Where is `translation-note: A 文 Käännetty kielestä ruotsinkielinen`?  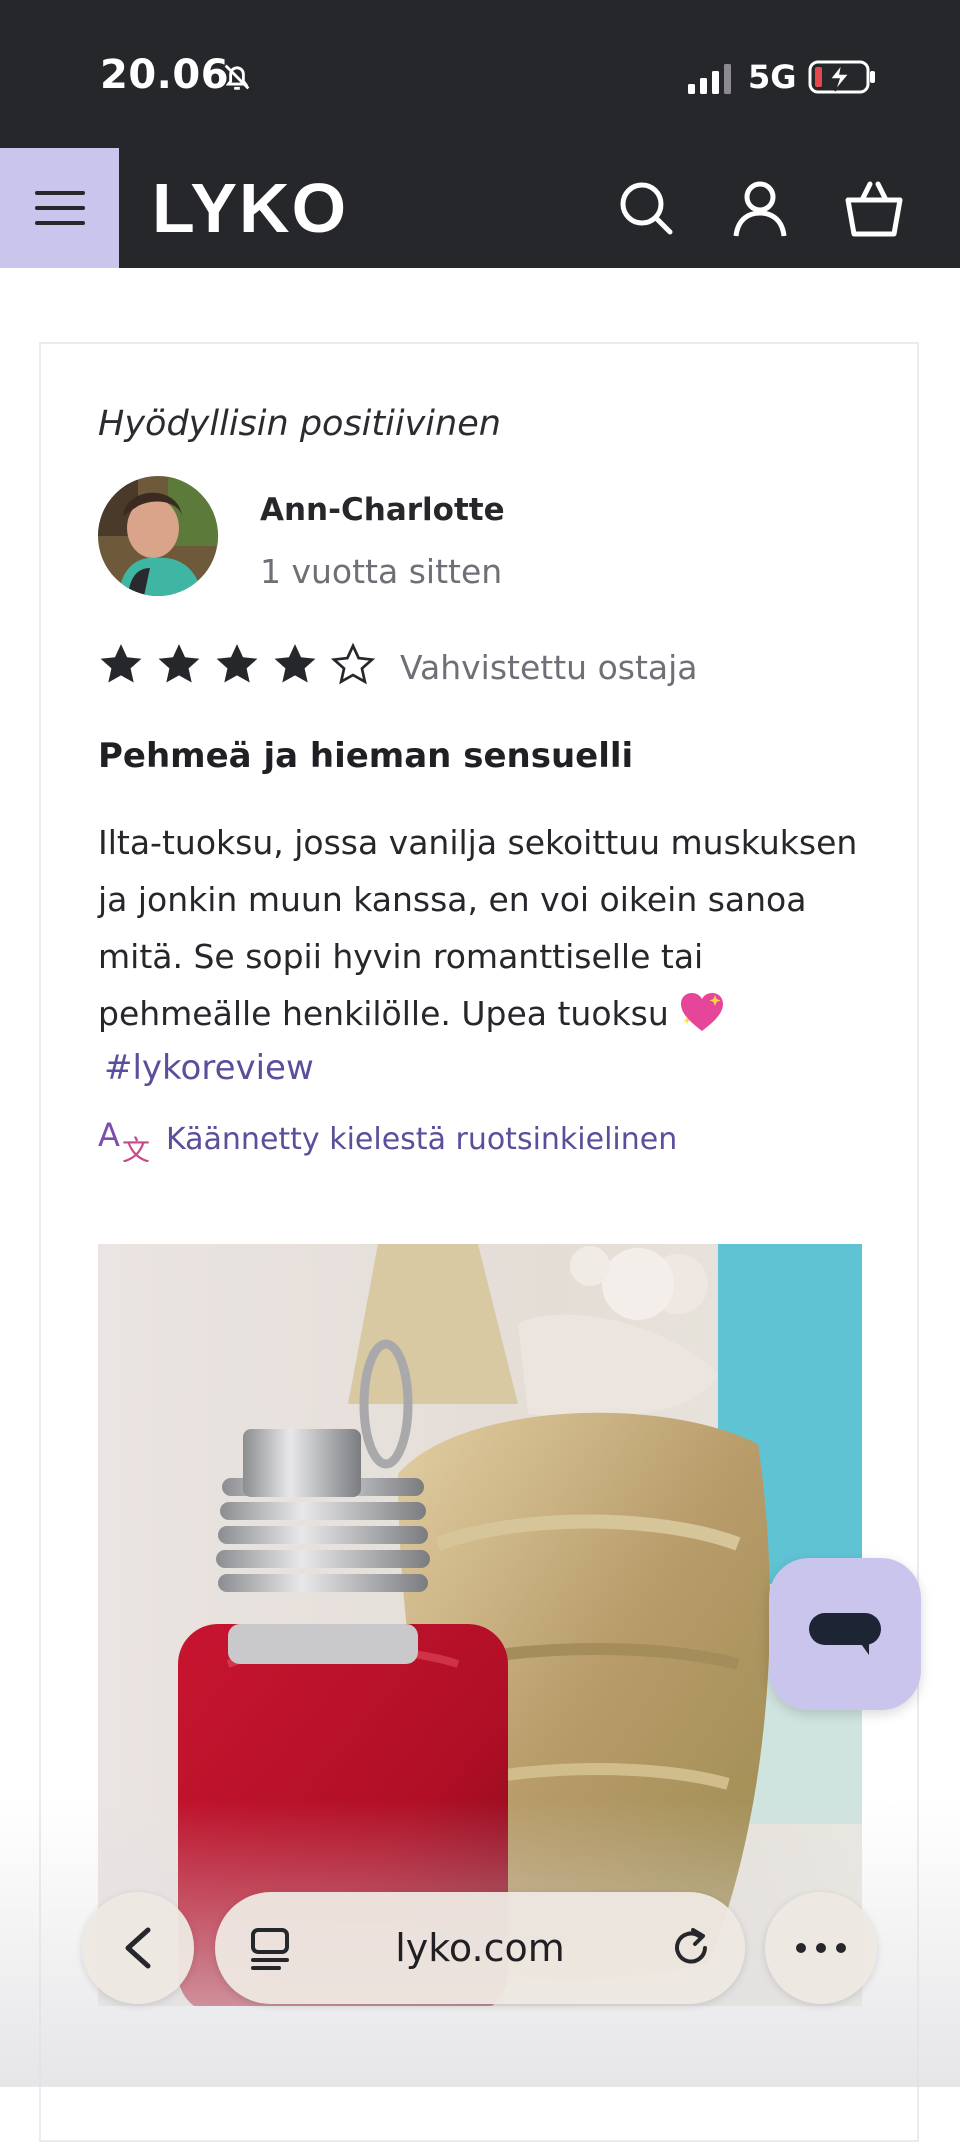 translation-note: A 文 Käännetty kielestä ruotsinkielinen is located at coordinates (387, 1139).